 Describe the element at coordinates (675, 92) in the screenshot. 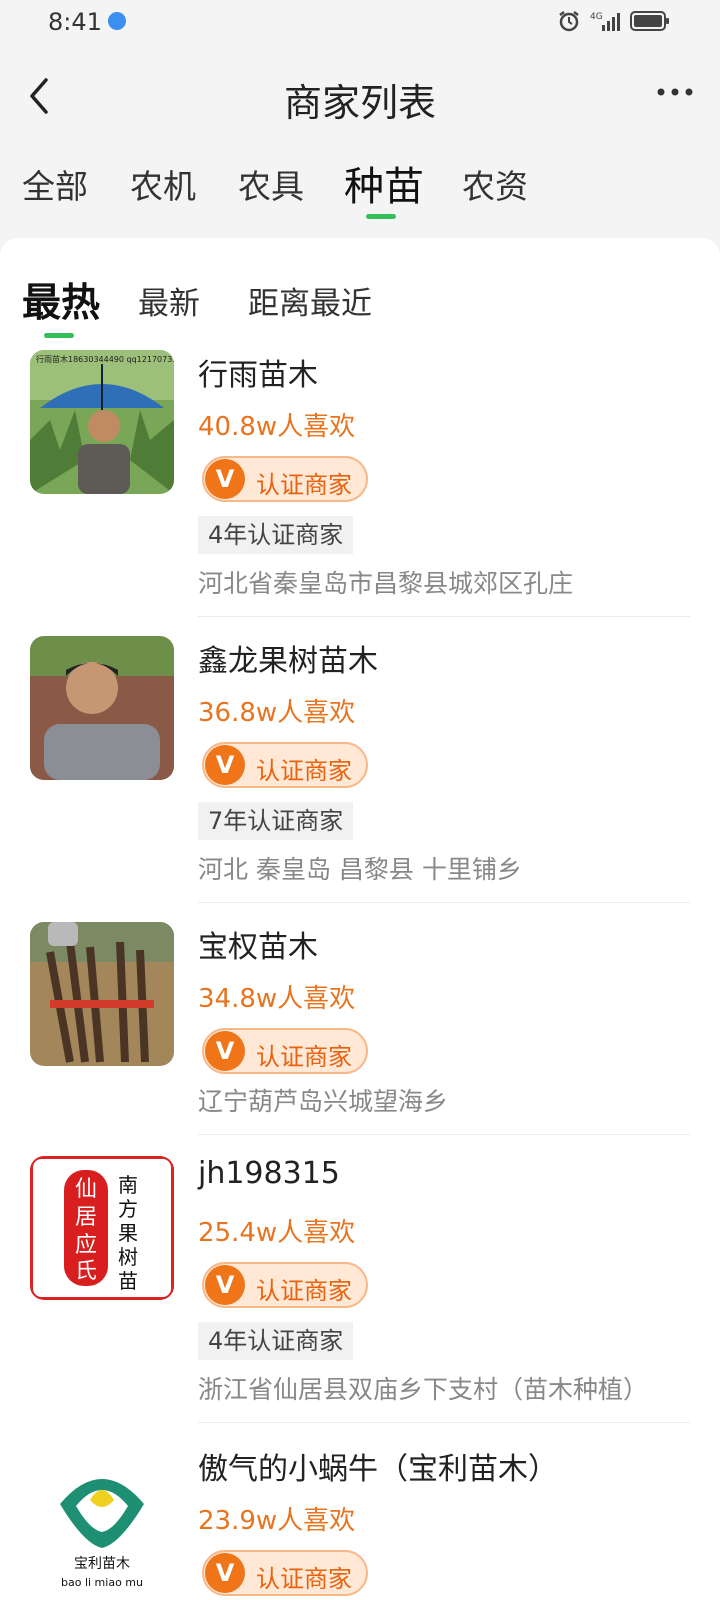

I see `more-options-icon` at that location.